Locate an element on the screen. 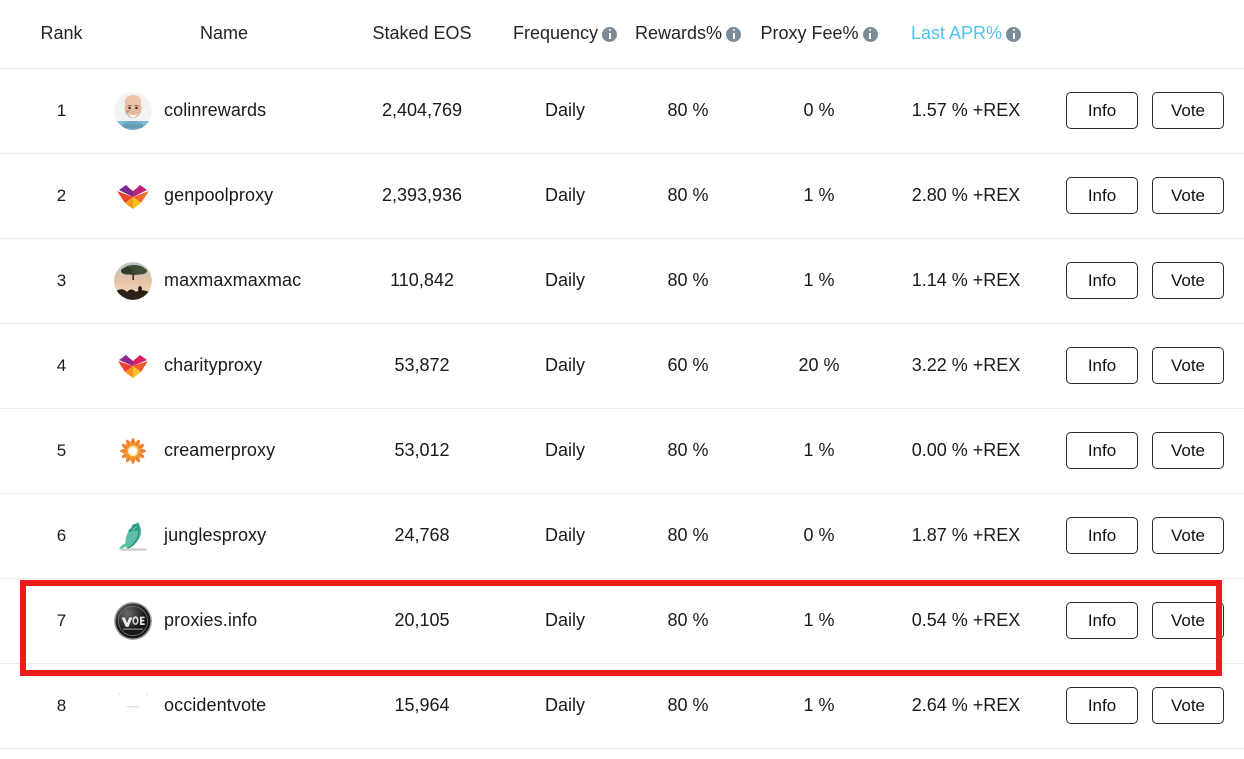 This screenshot has height=759, width=1244. cell-name: occidentvote is located at coordinates (224, 706).